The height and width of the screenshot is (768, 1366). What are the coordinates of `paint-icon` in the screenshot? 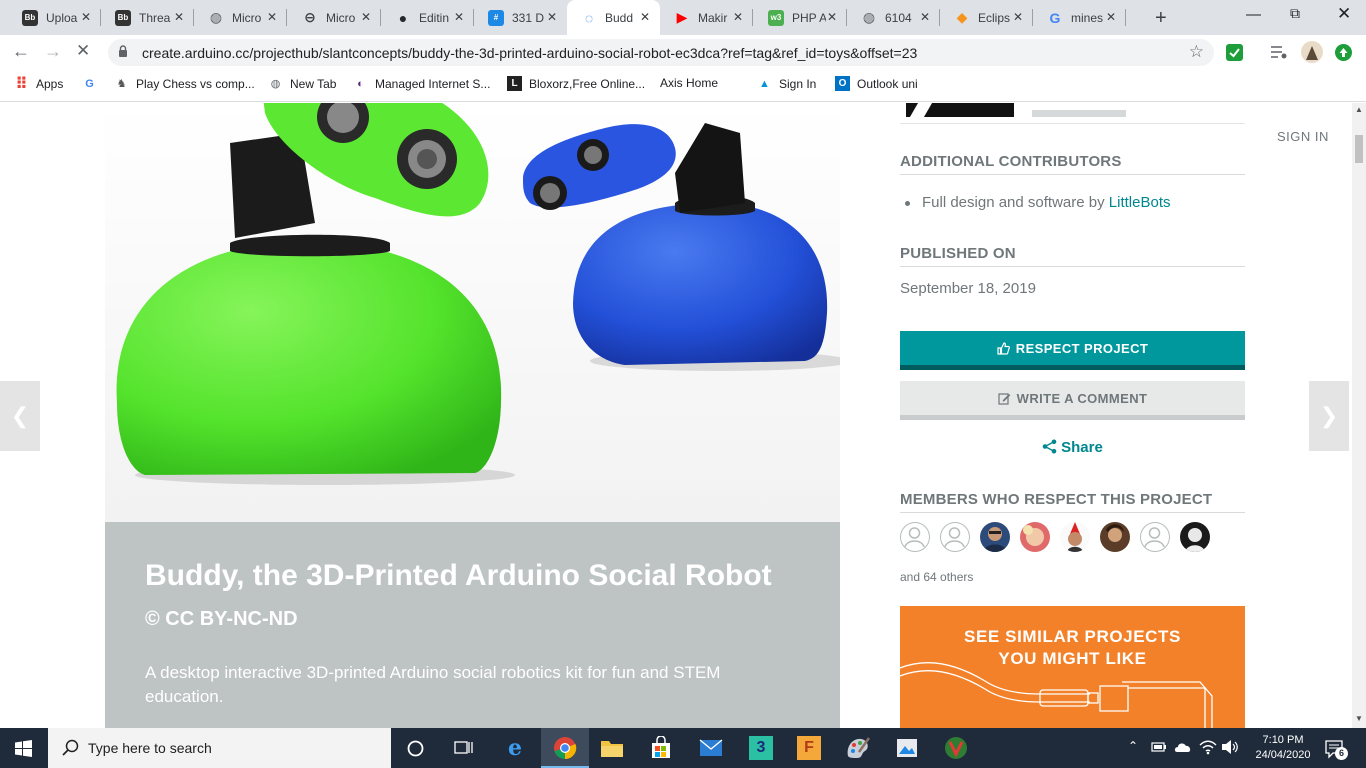 It's located at (858, 748).